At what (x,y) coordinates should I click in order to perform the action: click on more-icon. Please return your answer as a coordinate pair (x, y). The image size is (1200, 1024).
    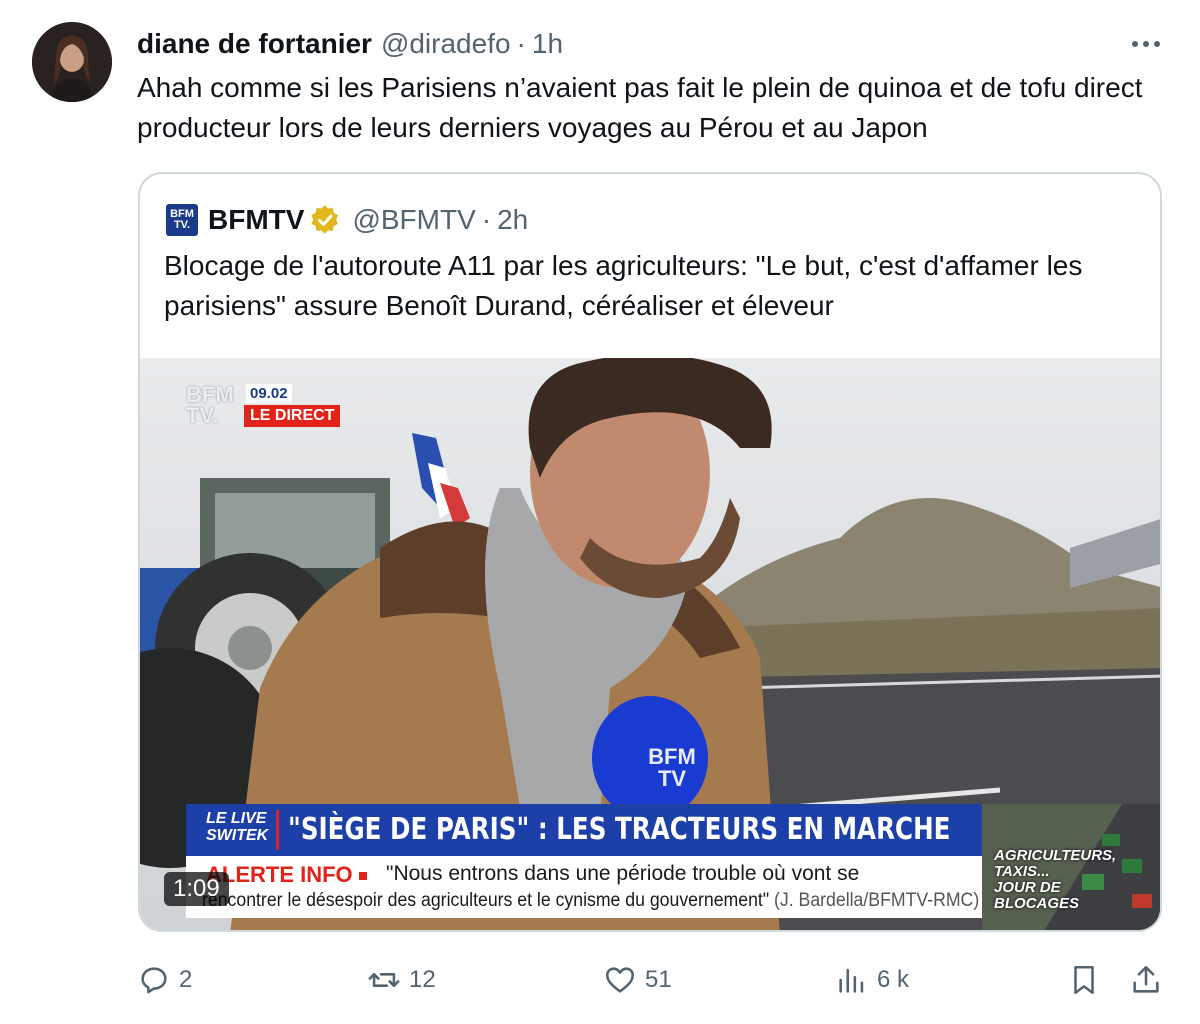
    Looking at the image, I should click on (1146, 44).